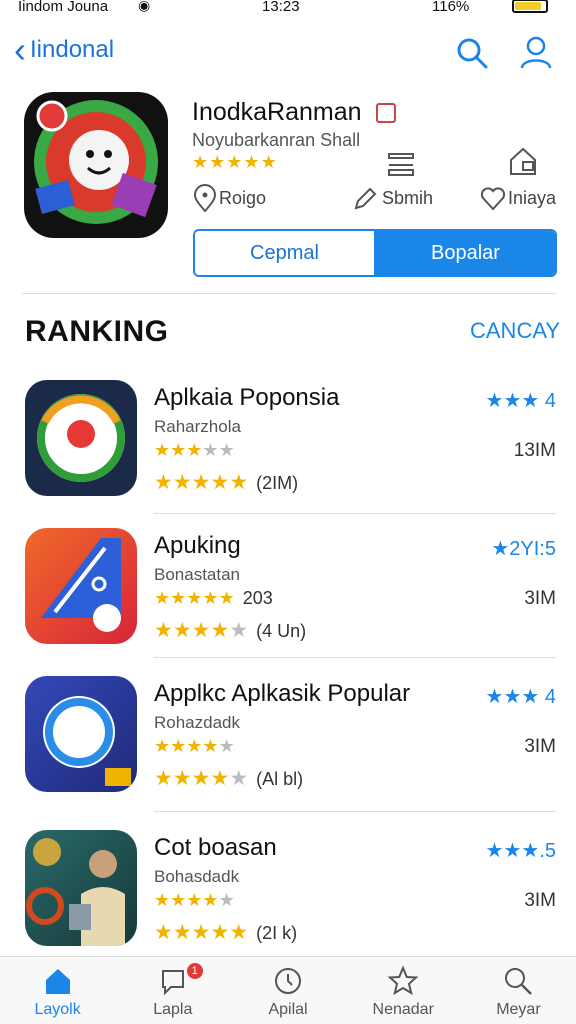 This screenshot has height=1024, width=576. What do you see at coordinates (493, 199) in the screenshot?
I see `heart-icon` at bounding box center [493, 199].